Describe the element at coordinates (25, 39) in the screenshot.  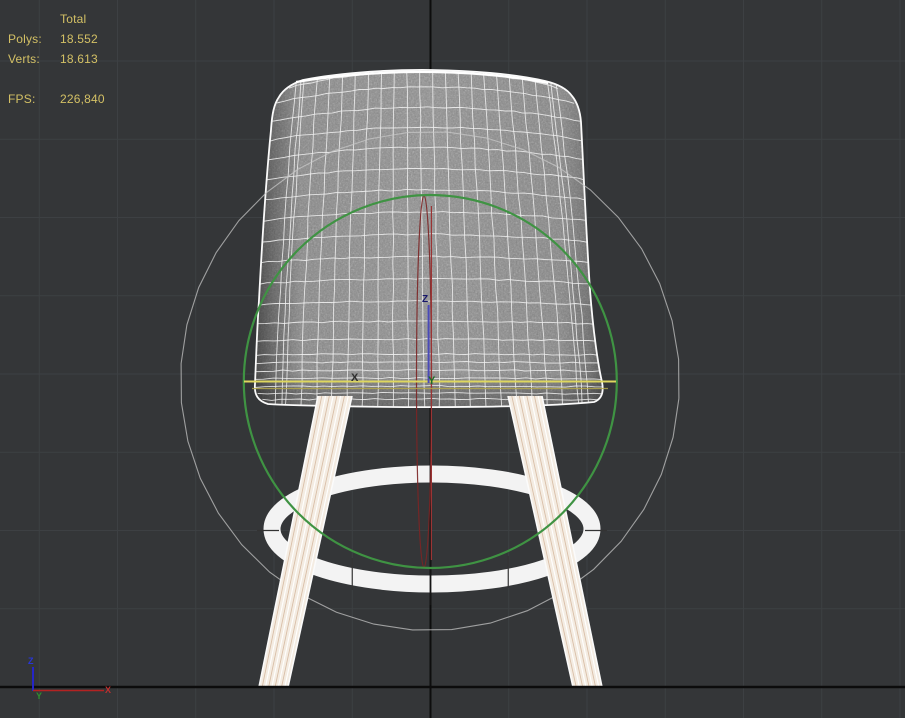
I see `stats-polys-label: Polys:` at that location.